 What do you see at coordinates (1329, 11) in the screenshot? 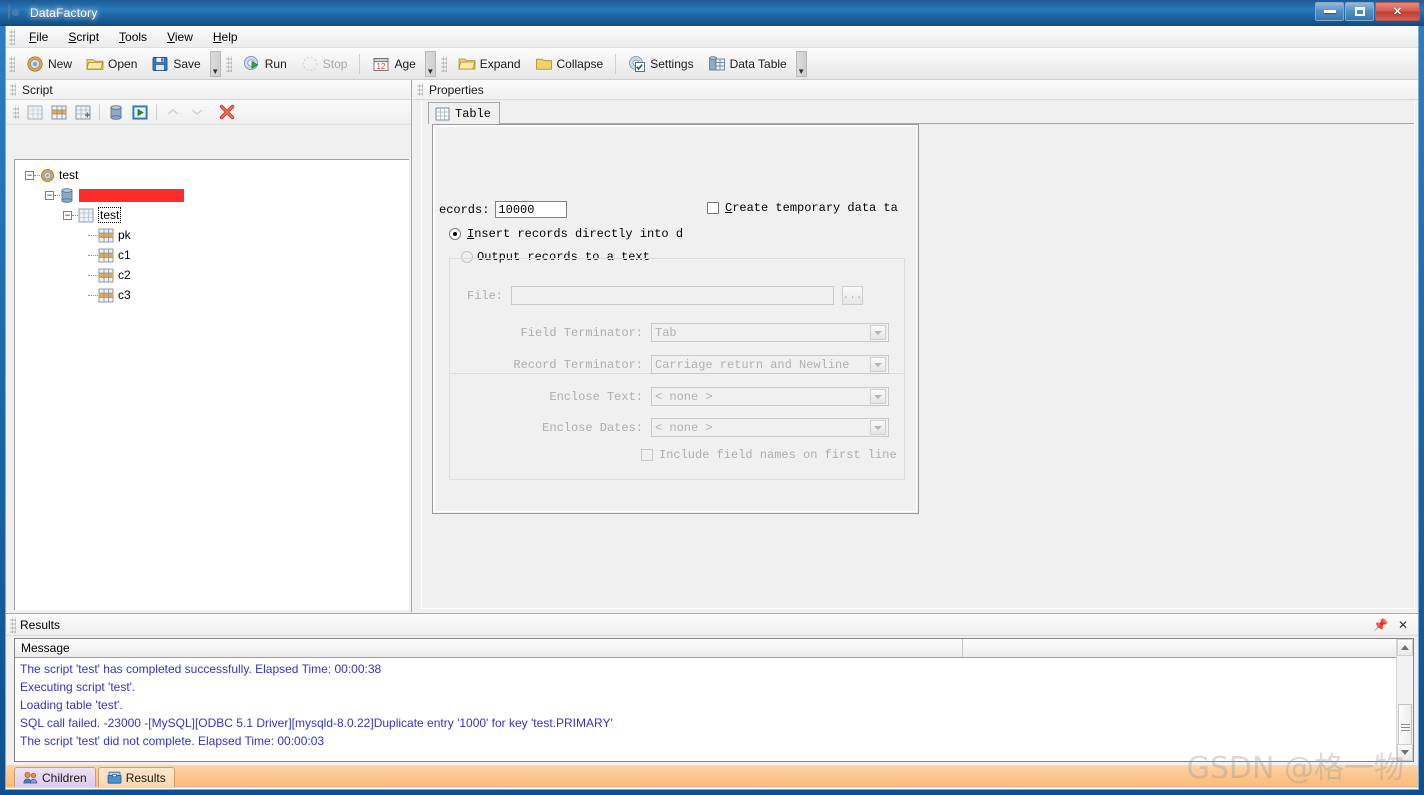
I see `minimize-button` at bounding box center [1329, 11].